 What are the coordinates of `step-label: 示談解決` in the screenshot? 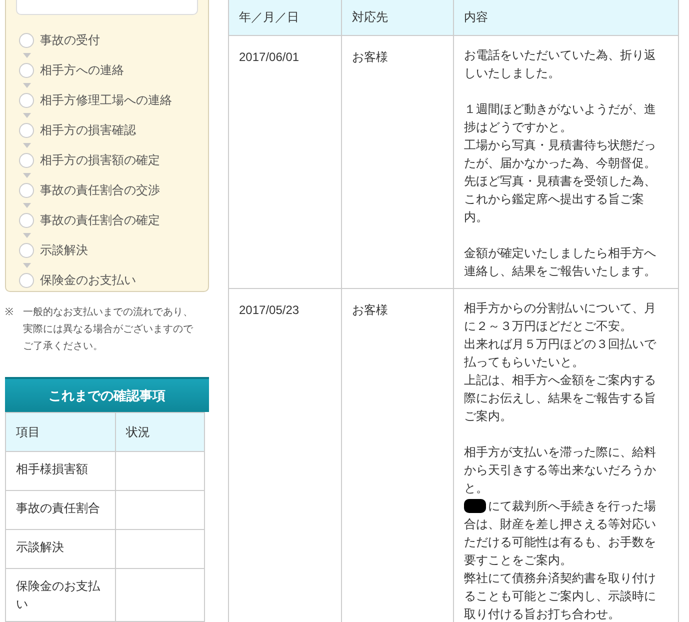 It's located at (64, 250).